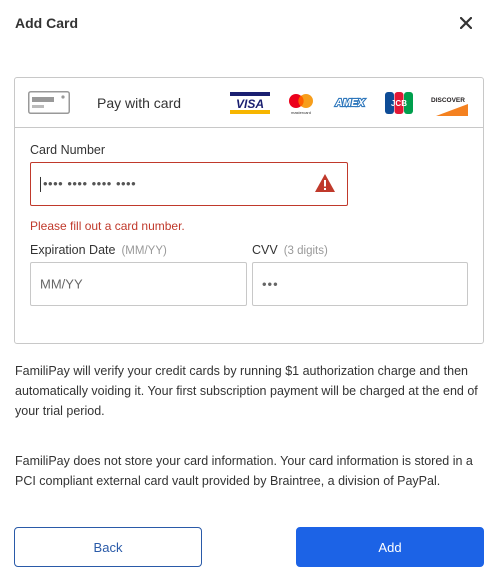 The image size is (496, 577). What do you see at coordinates (270, 284) in the screenshot?
I see `cvv-placeholder: •••` at bounding box center [270, 284].